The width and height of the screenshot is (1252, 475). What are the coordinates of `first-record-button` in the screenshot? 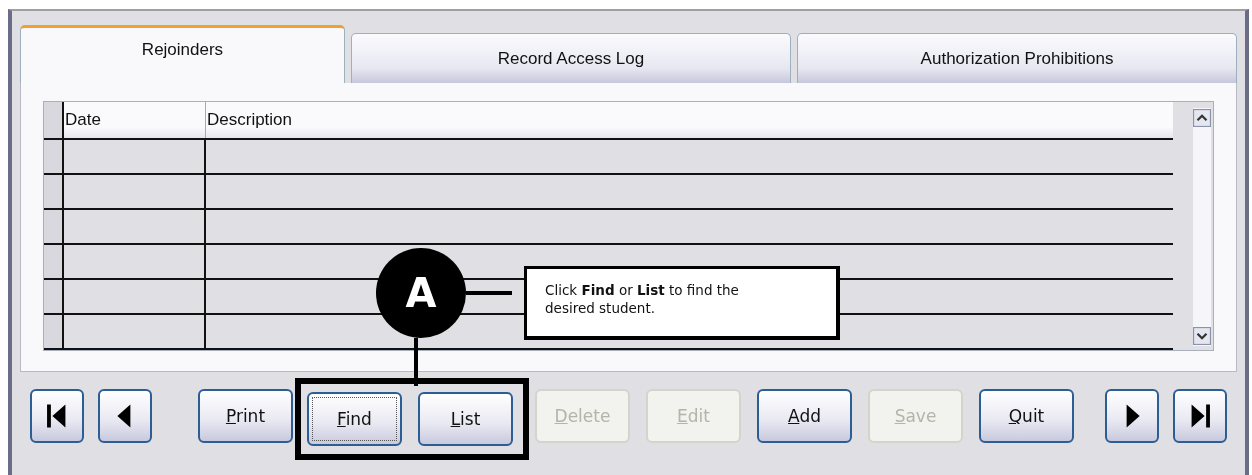 It's located at (57, 416).